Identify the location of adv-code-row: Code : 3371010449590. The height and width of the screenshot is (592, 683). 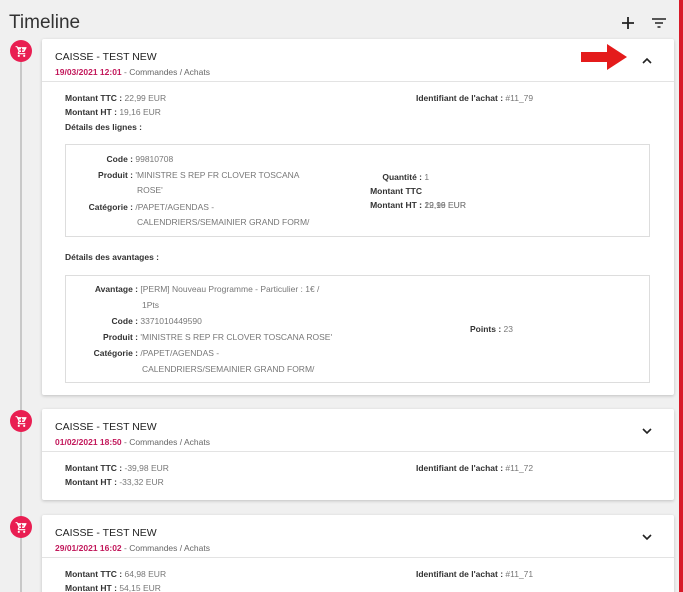
(134, 321).